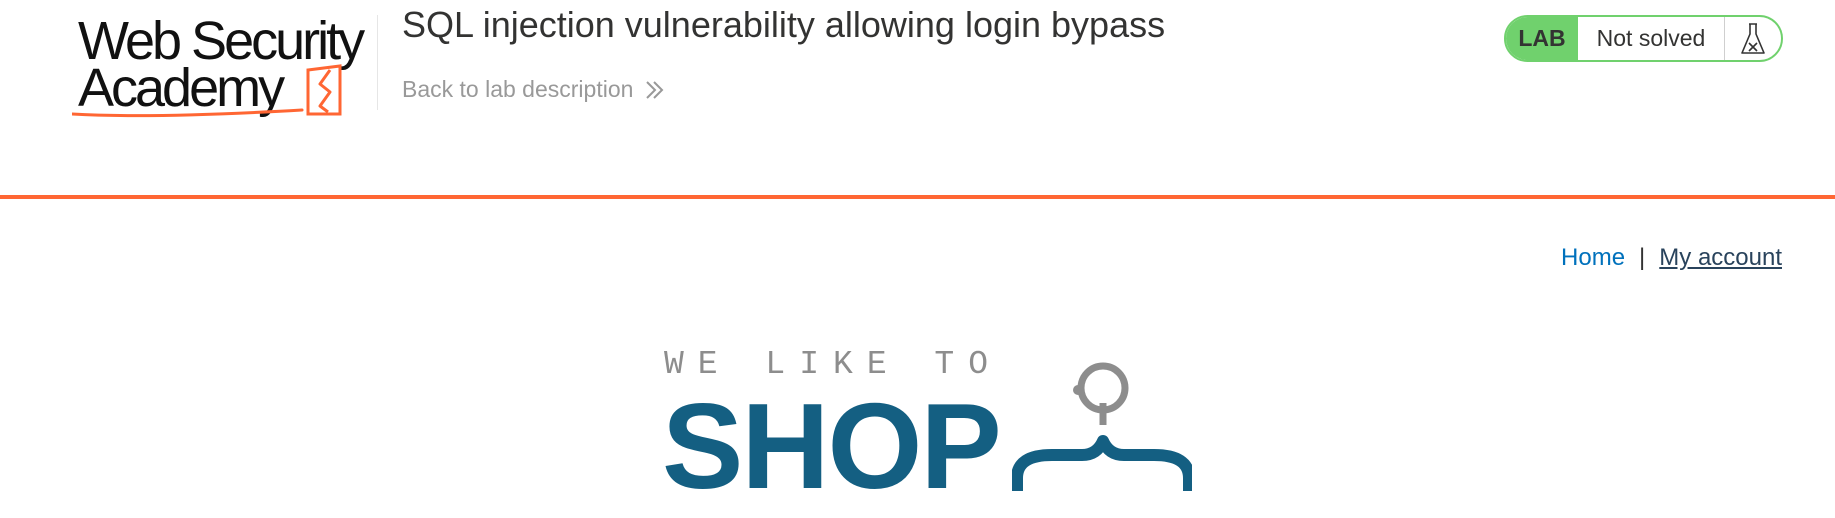  What do you see at coordinates (1753, 38) in the screenshot?
I see `flask-icon` at bounding box center [1753, 38].